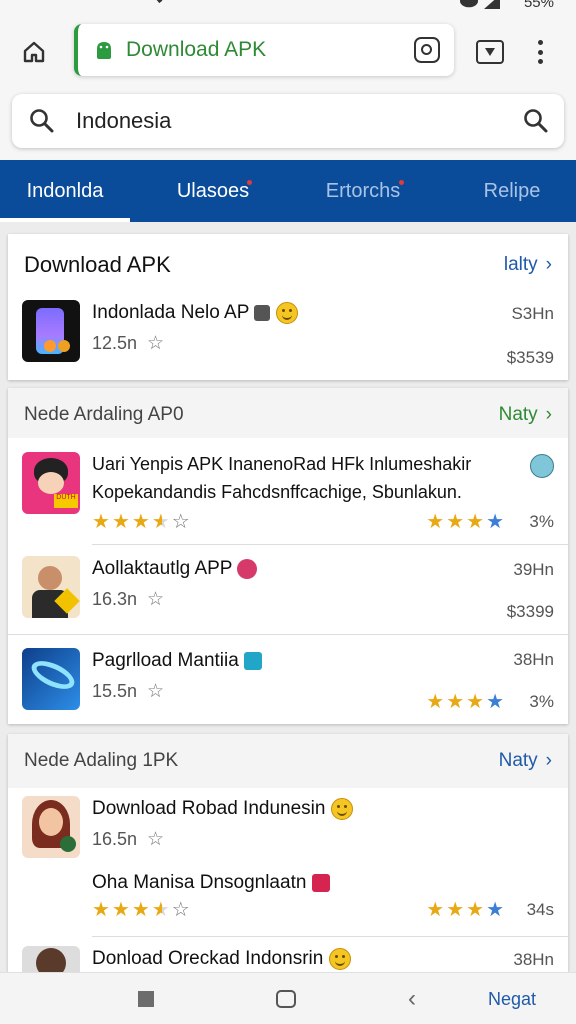 Image resolution: width=576 pixels, height=1024 pixels. What do you see at coordinates (195, 313) in the screenshot?
I see `app-name: Indonlada Nelo AP` at bounding box center [195, 313].